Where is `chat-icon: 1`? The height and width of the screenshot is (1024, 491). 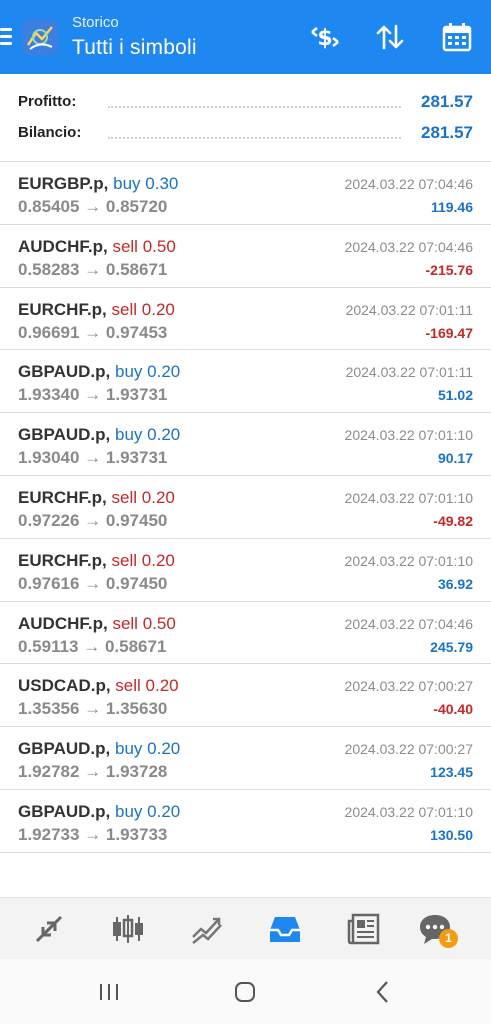
chat-icon: 1 is located at coordinates (437, 929).